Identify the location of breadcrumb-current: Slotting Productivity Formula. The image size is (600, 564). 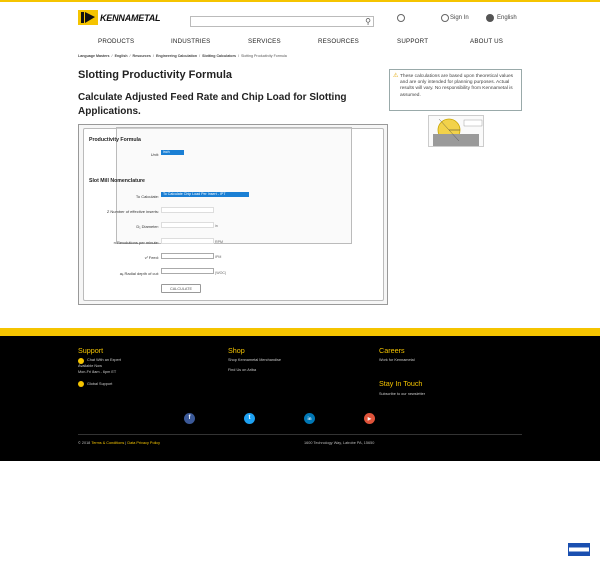
(264, 56).